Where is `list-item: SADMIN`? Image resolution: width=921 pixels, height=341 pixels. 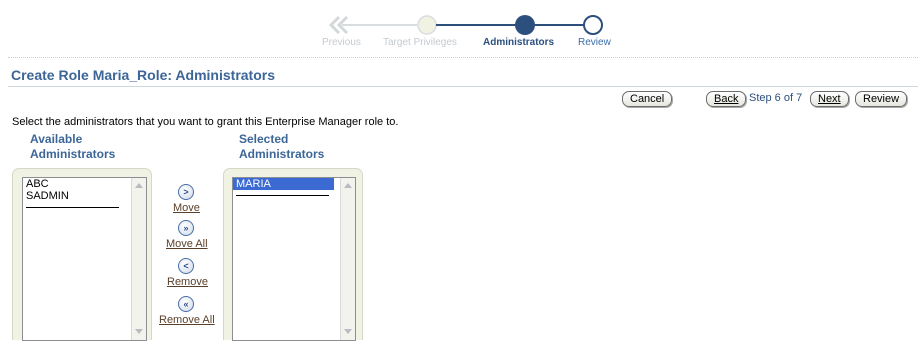 list-item: SADMIN is located at coordinates (84, 196).